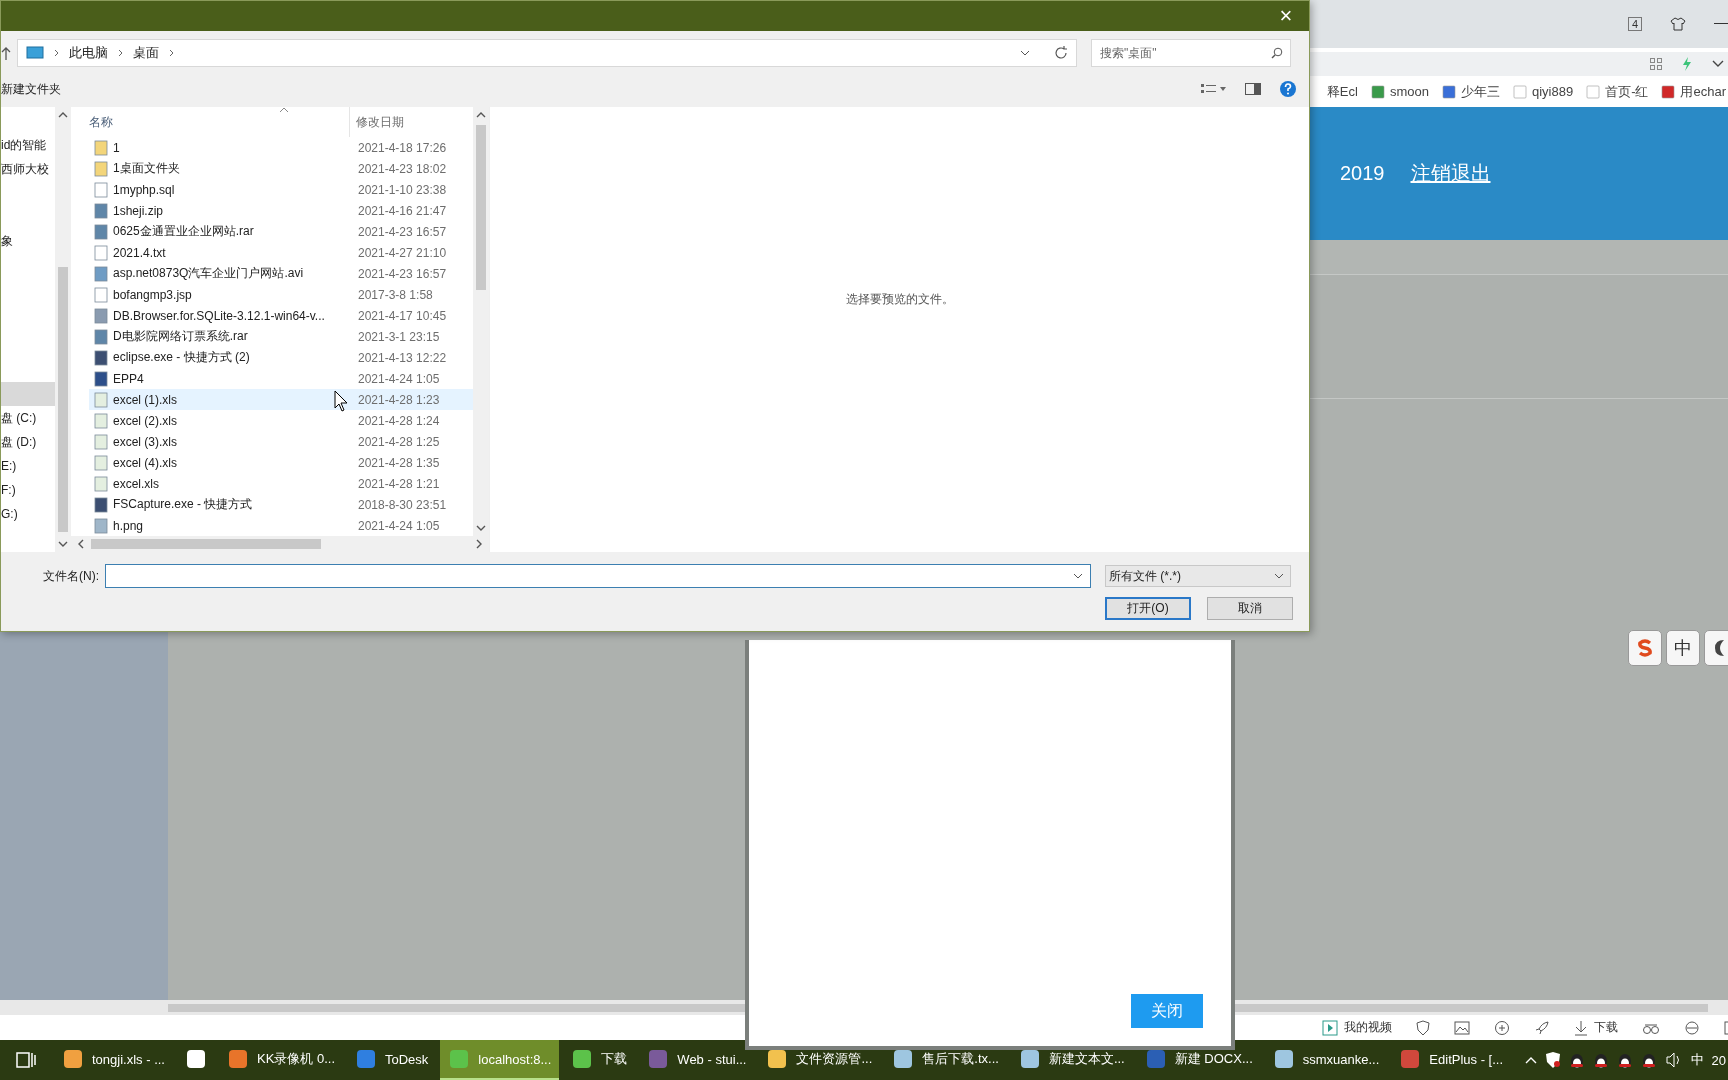 The width and height of the screenshot is (1728, 1080). Describe the element at coordinates (547, 53) in the screenshot. I see `address-bar: 此电脑 桌面` at that location.